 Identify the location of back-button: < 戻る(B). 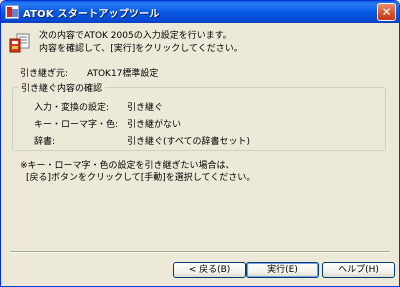
(209, 270).